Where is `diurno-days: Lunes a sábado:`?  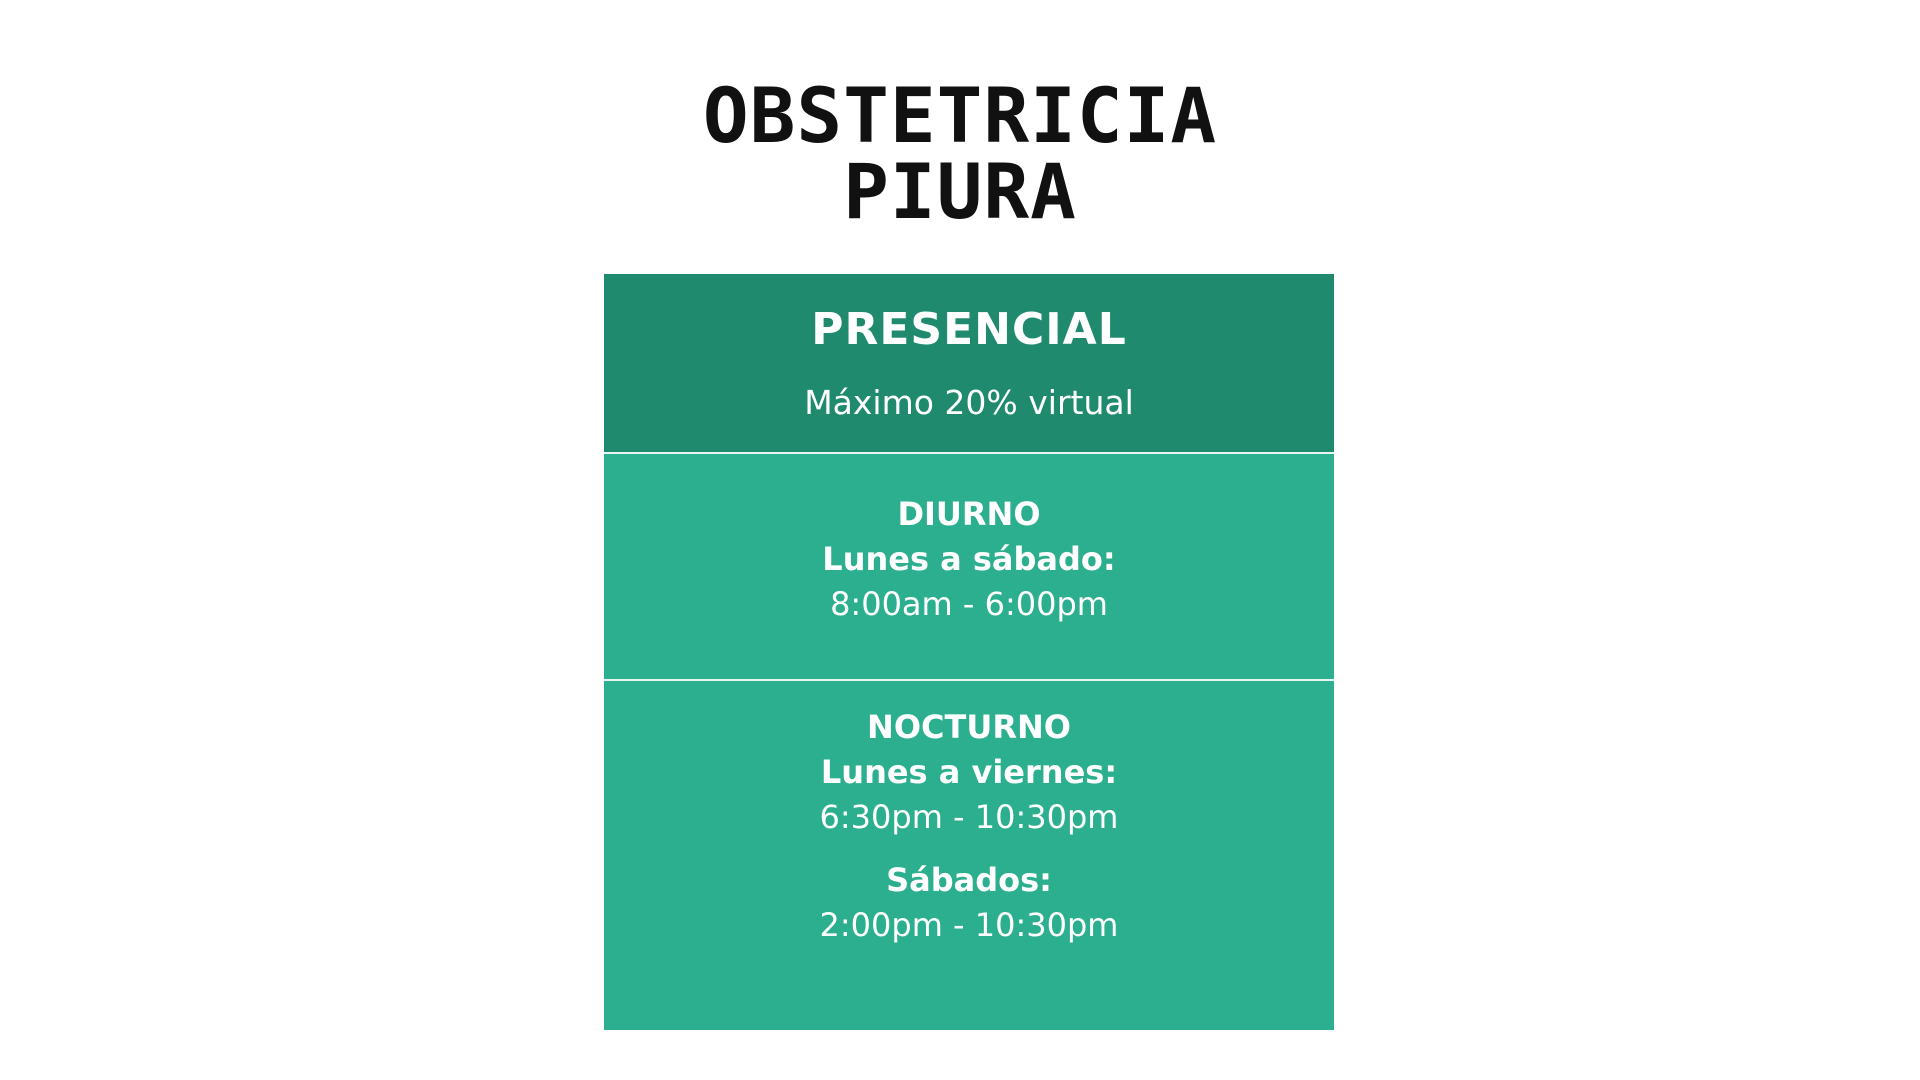
diurno-days: Lunes a sábado: is located at coordinates (969, 559).